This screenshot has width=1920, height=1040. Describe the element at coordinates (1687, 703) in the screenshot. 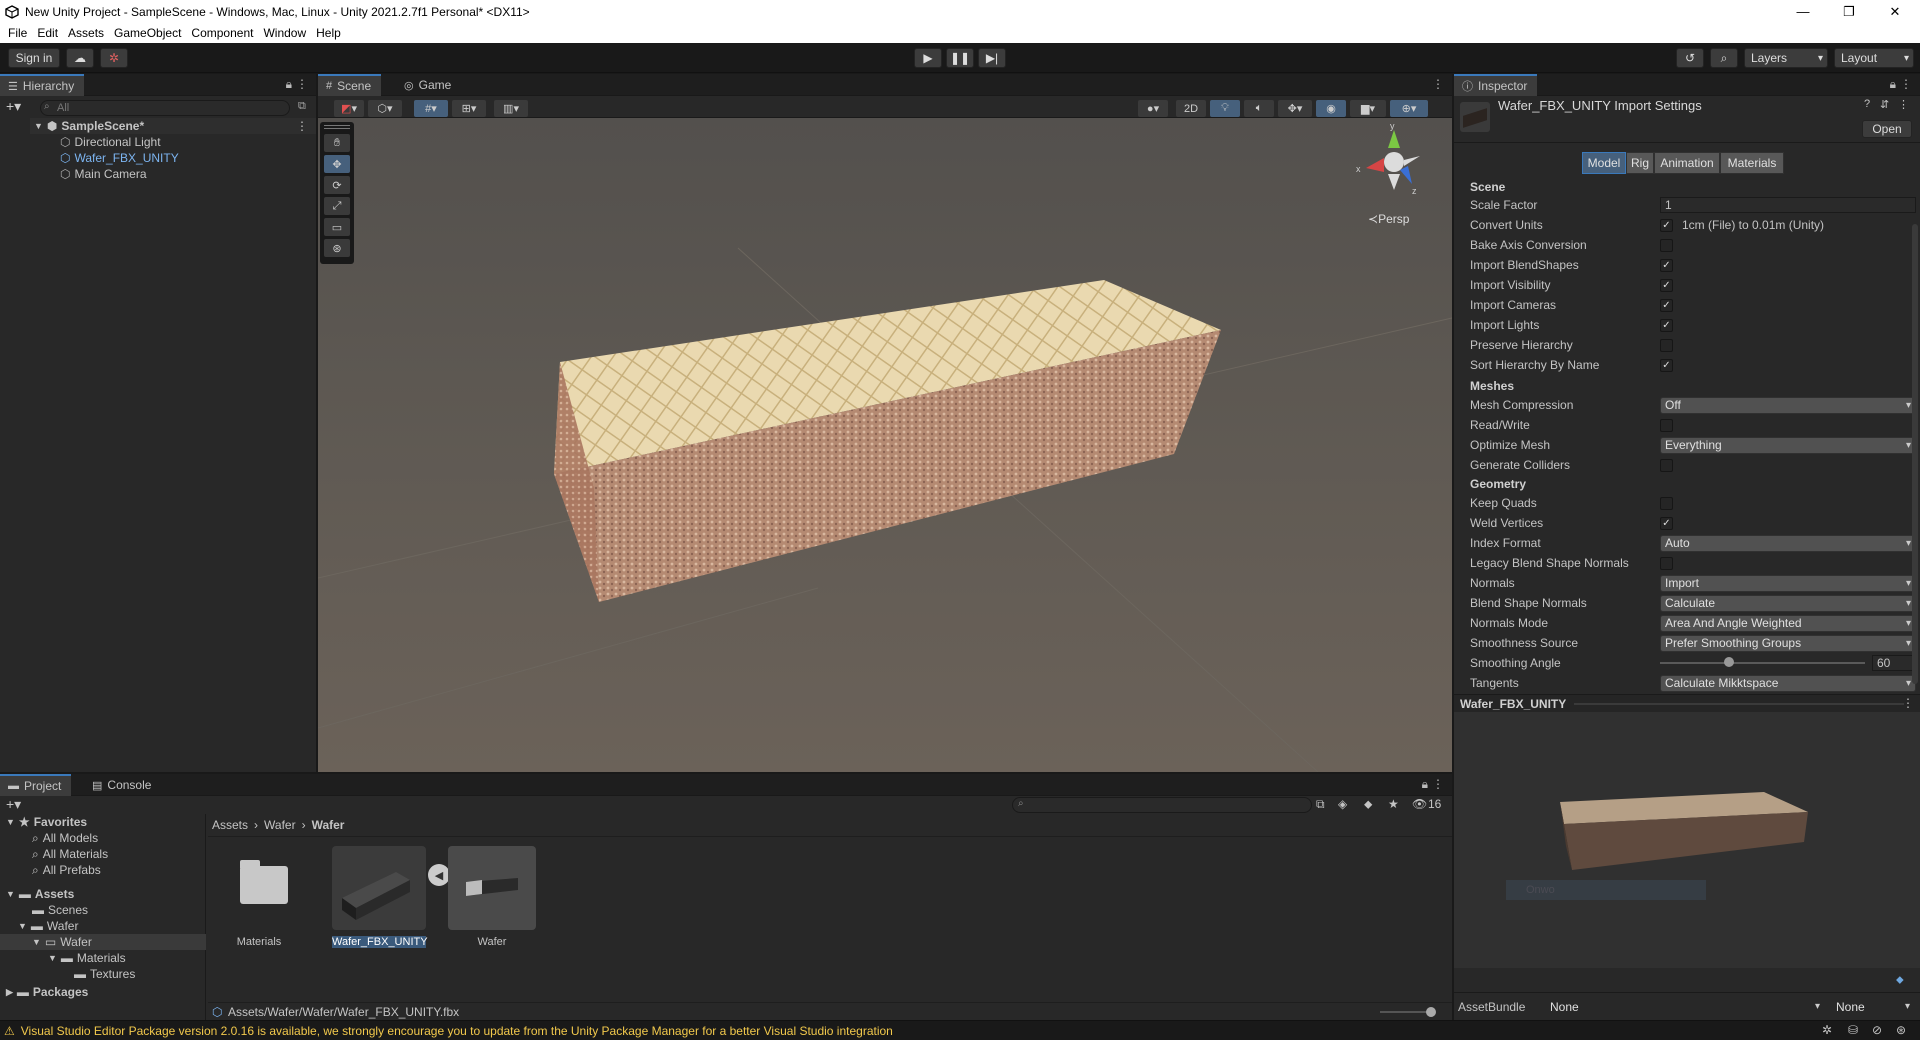

I see `preview-header: Wafer_FBX_UNITY ⋮` at that location.